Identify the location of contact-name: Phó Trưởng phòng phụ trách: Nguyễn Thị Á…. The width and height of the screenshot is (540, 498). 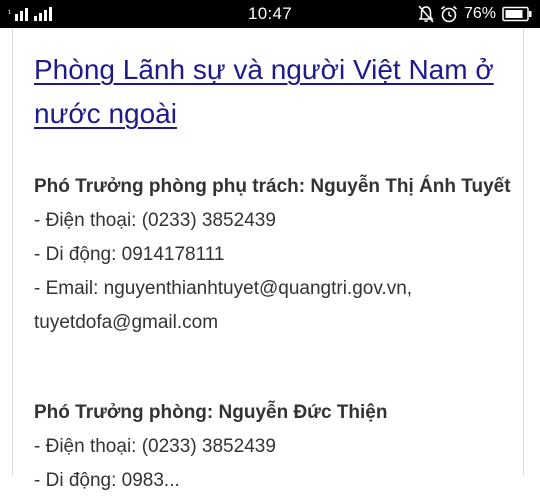
(272, 186).